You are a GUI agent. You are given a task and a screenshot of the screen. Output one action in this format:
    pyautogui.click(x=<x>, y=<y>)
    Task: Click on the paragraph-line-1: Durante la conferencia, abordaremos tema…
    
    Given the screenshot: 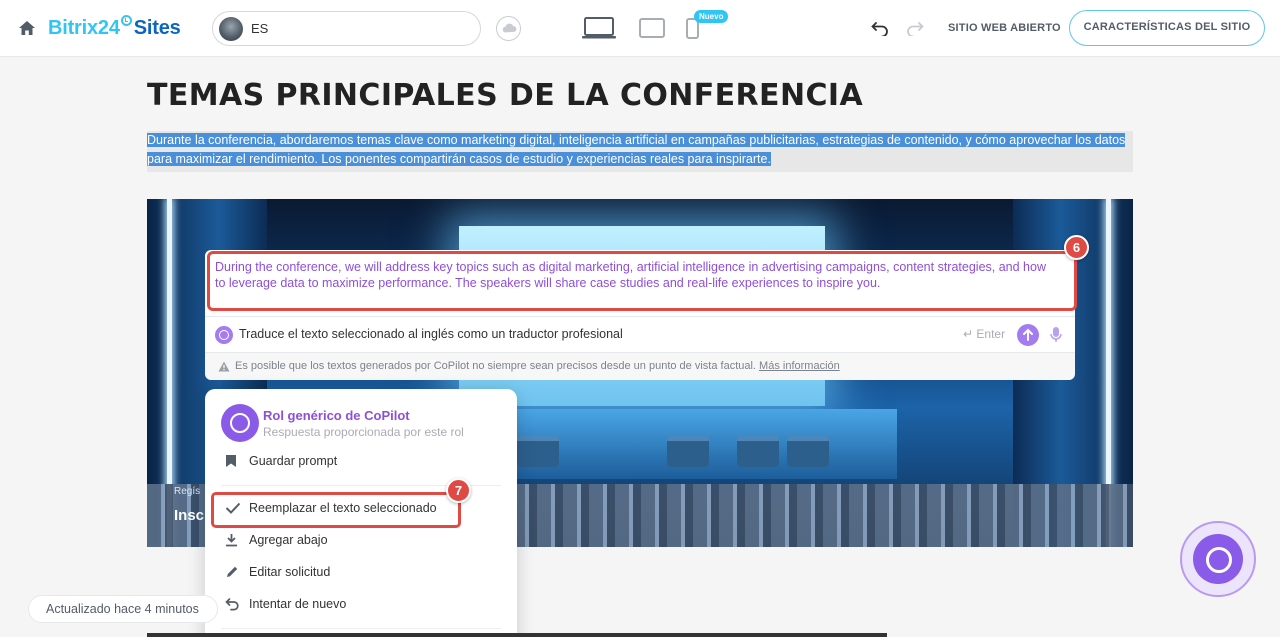 What is the action you would take?
    pyautogui.click(x=636, y=140)
    